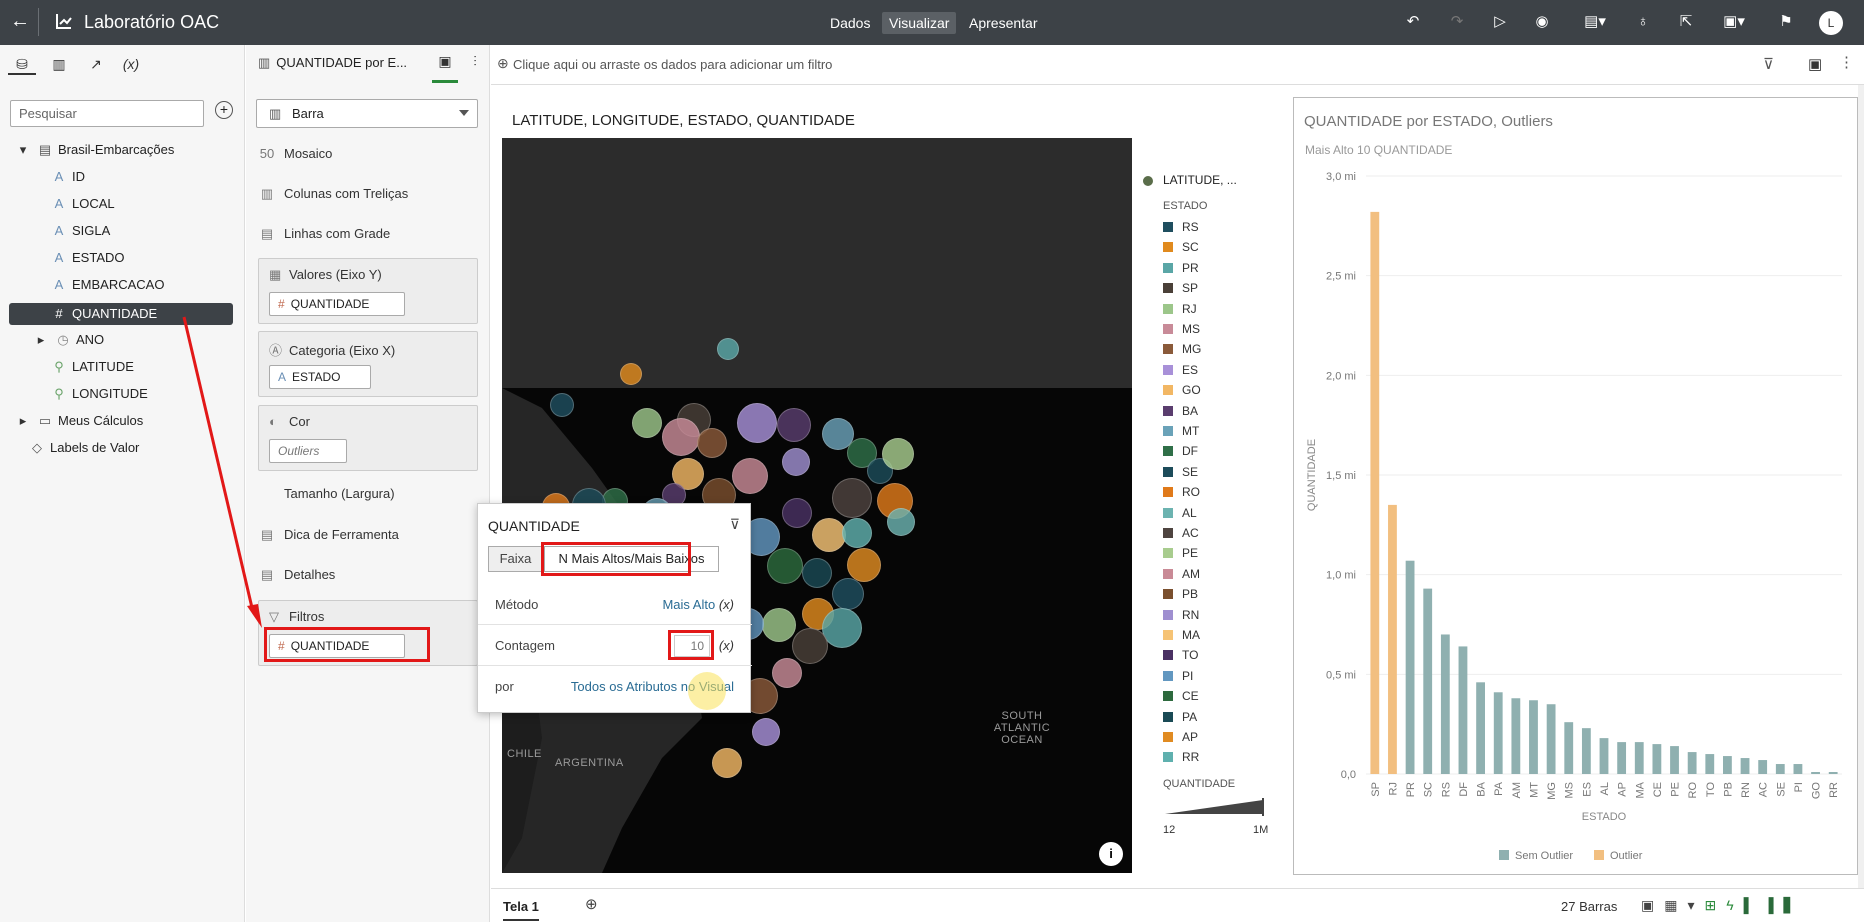 The image size is (1864, 922). I want to click on legend-item-sc: SC, so click(1181, 247).